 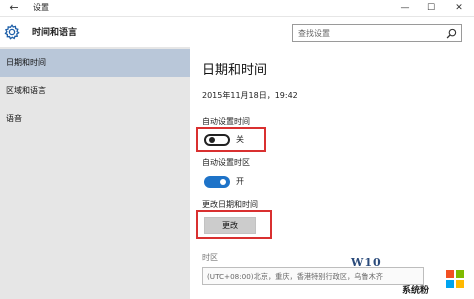 What do you see at coordinates (459, 8) in the screenshot?
I see `close-button: ✕` at bounding box center [459, 8].